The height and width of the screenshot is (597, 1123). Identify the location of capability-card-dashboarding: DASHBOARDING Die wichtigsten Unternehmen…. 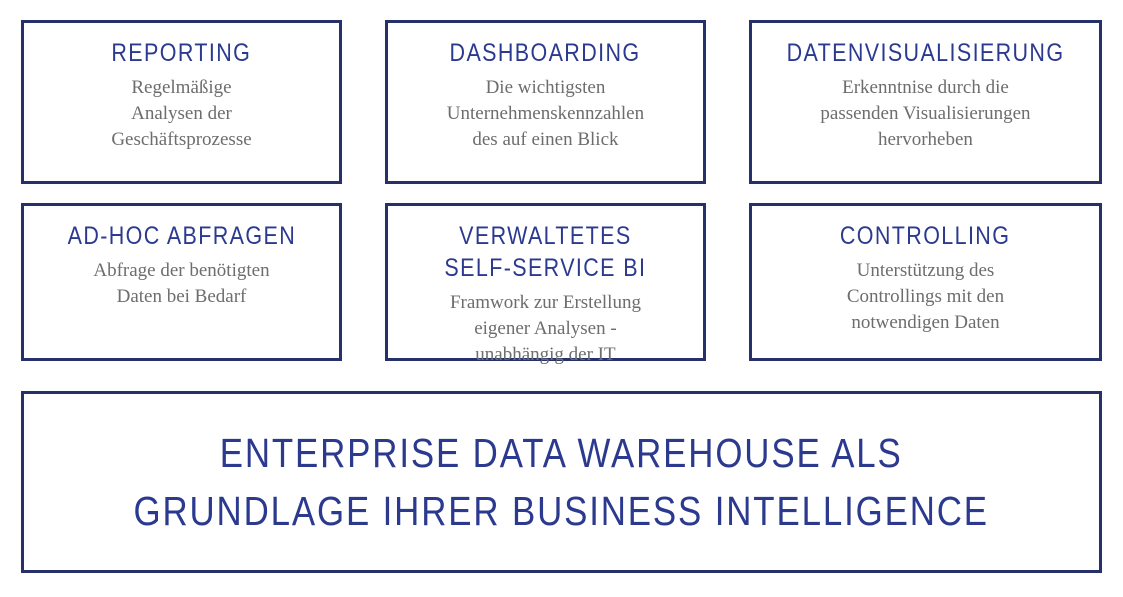
(545, 102).